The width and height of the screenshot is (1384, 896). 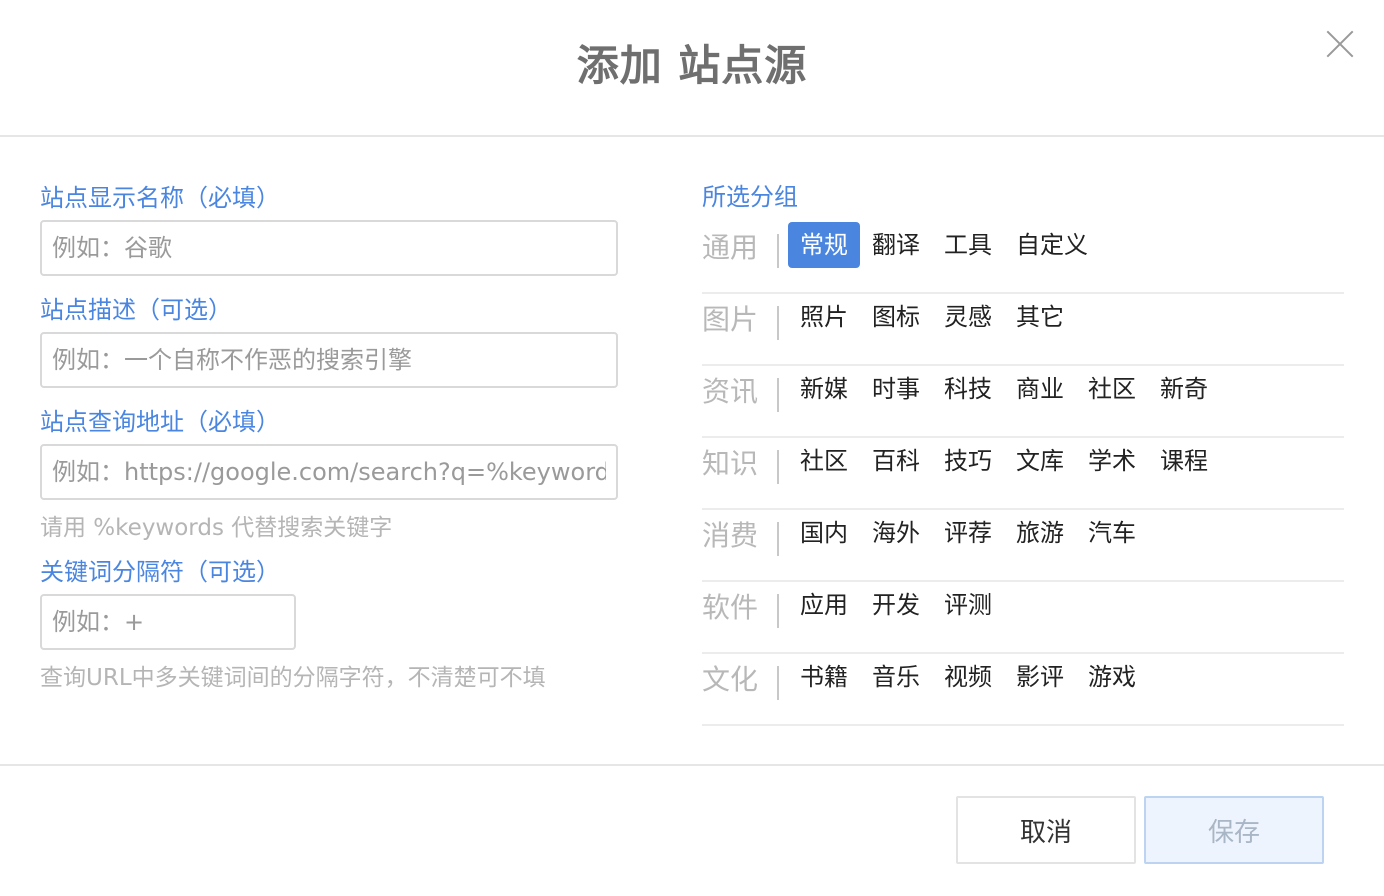 I want to click on close-icon, so click(x=1340, y=44).